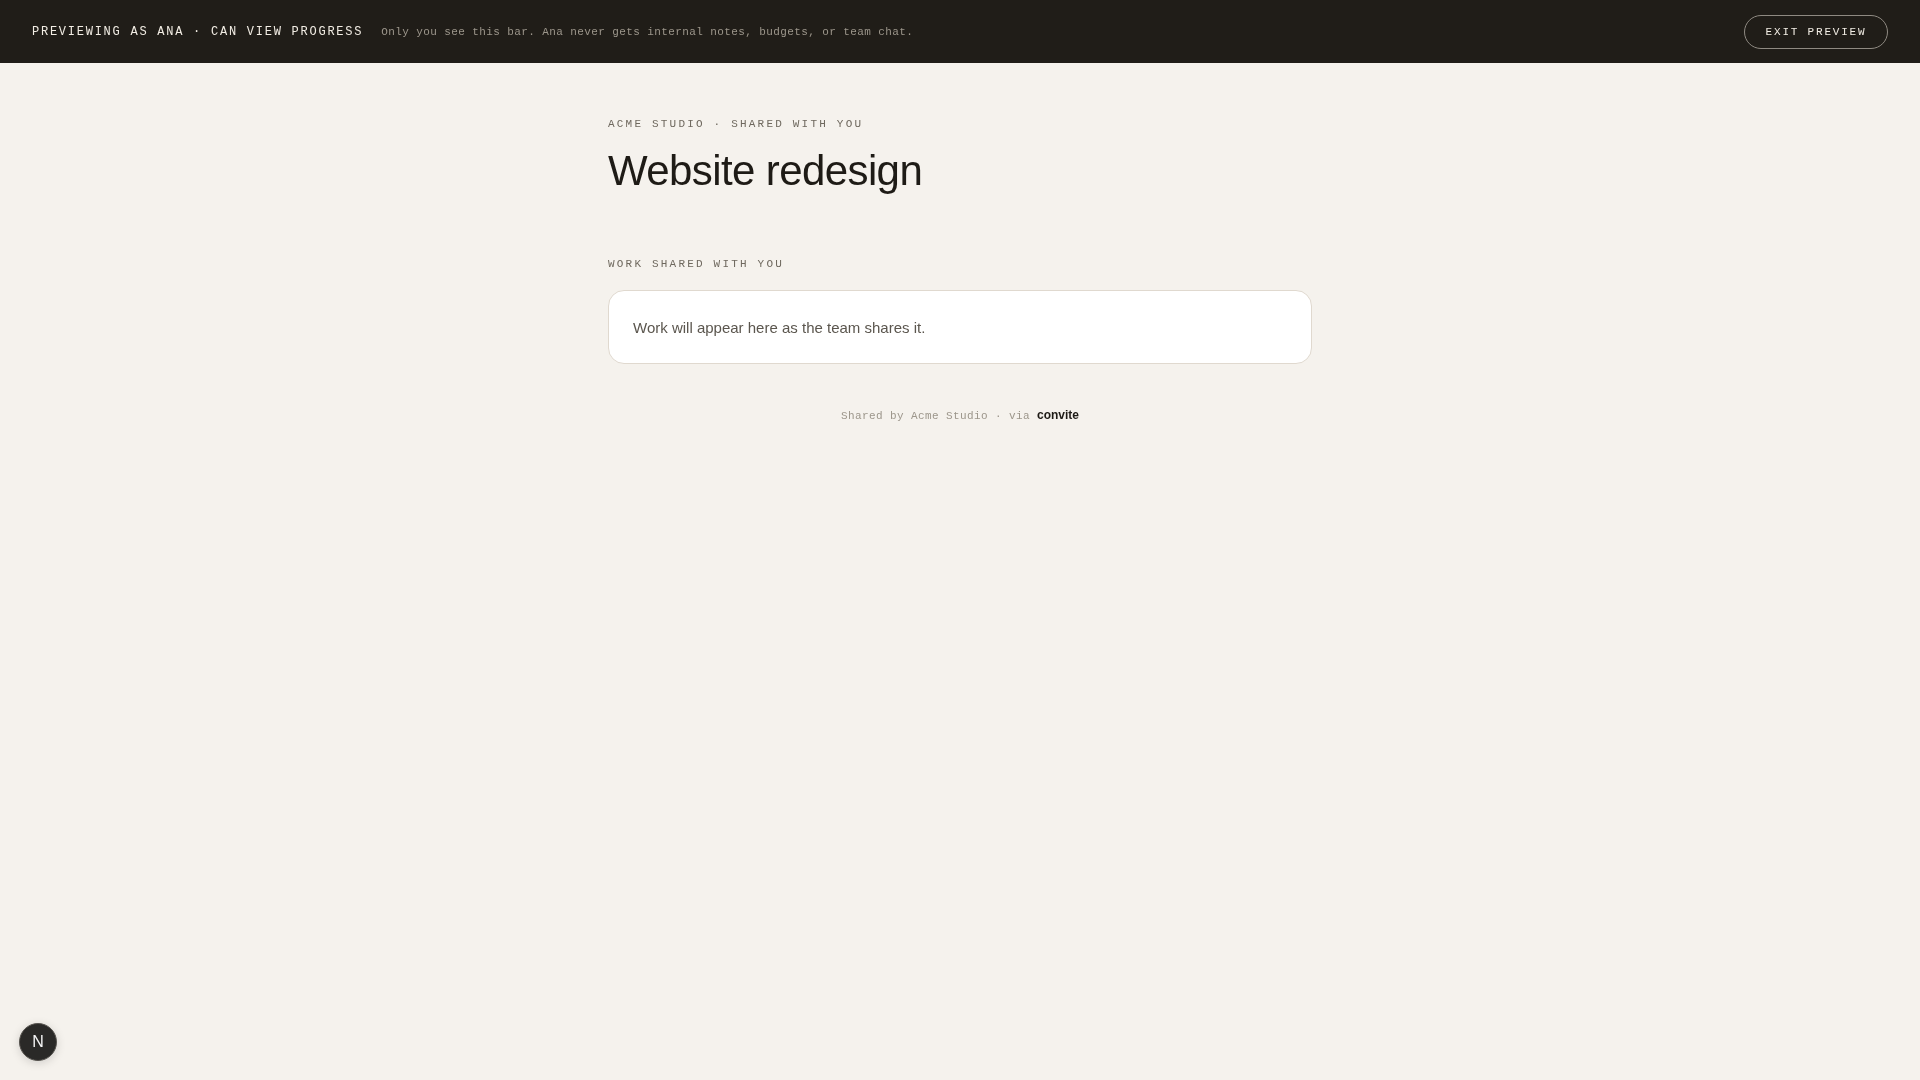  I want to click on empty-state-message: Work will appear here as the team shares it., so click(779, 327).